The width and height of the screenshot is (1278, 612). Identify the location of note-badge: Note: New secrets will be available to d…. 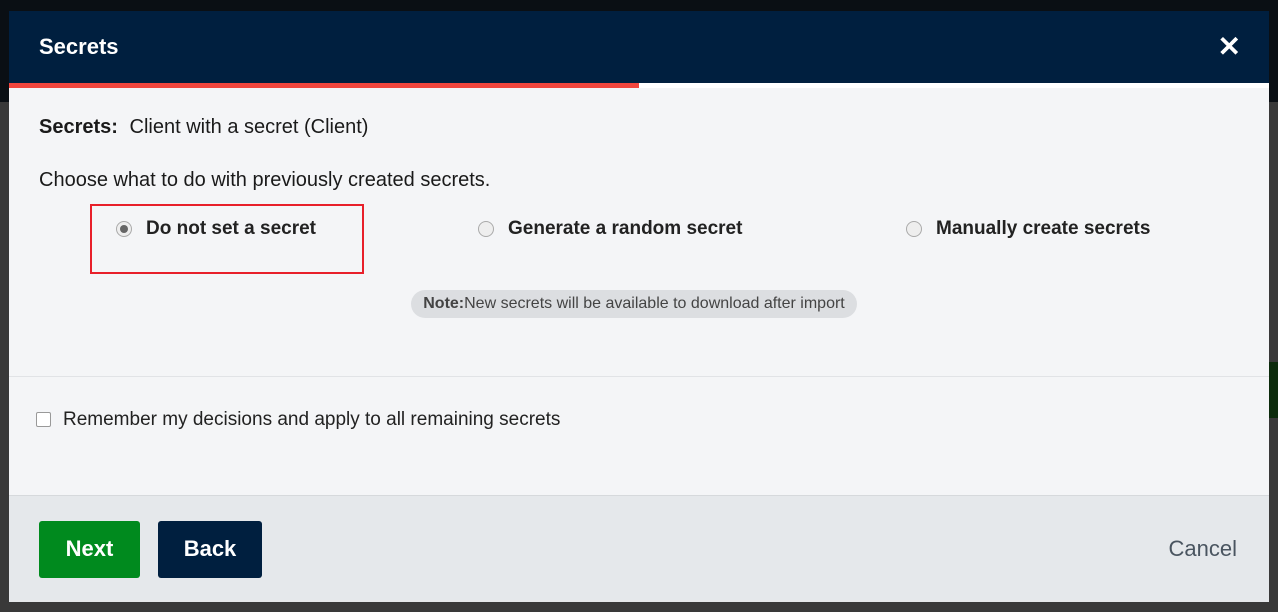
(634, 304).